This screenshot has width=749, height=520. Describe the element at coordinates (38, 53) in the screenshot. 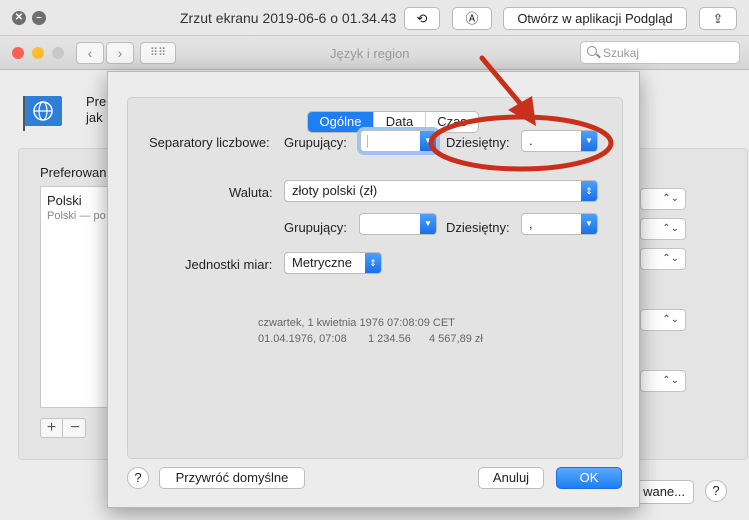

I see `minimize-window-button` at that location.